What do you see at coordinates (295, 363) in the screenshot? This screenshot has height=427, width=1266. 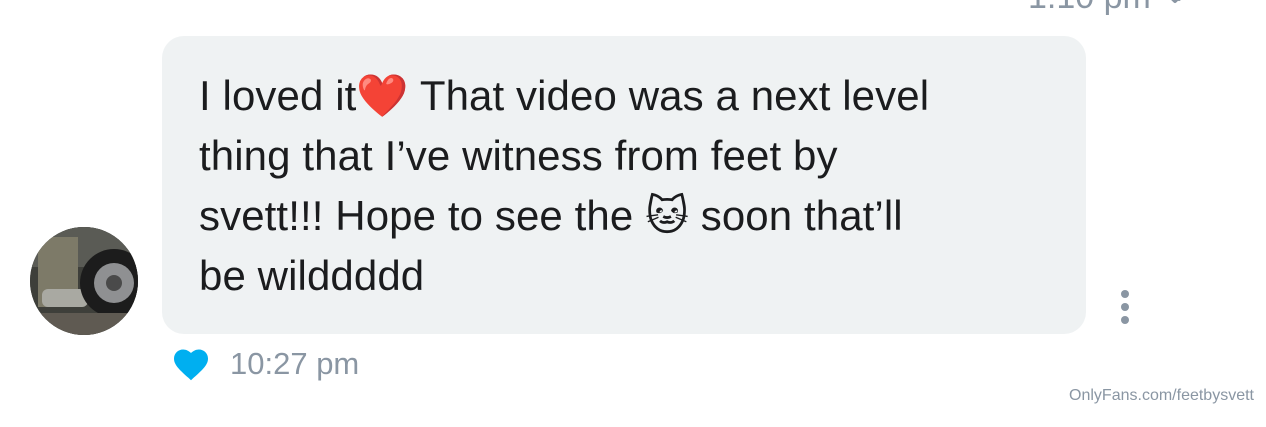 I see `message-time: 10:27 pm` at bounding box center [295, 363].